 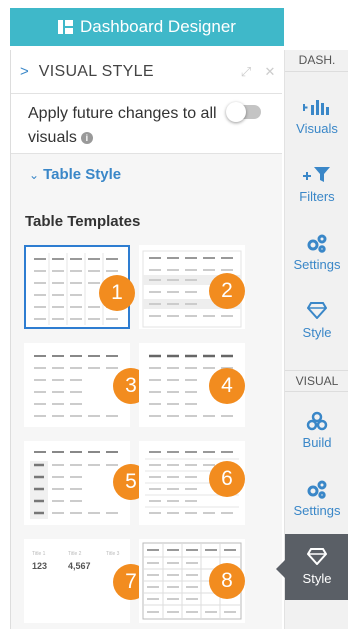 I want to click on build-icon, so click(x=316, y=421).